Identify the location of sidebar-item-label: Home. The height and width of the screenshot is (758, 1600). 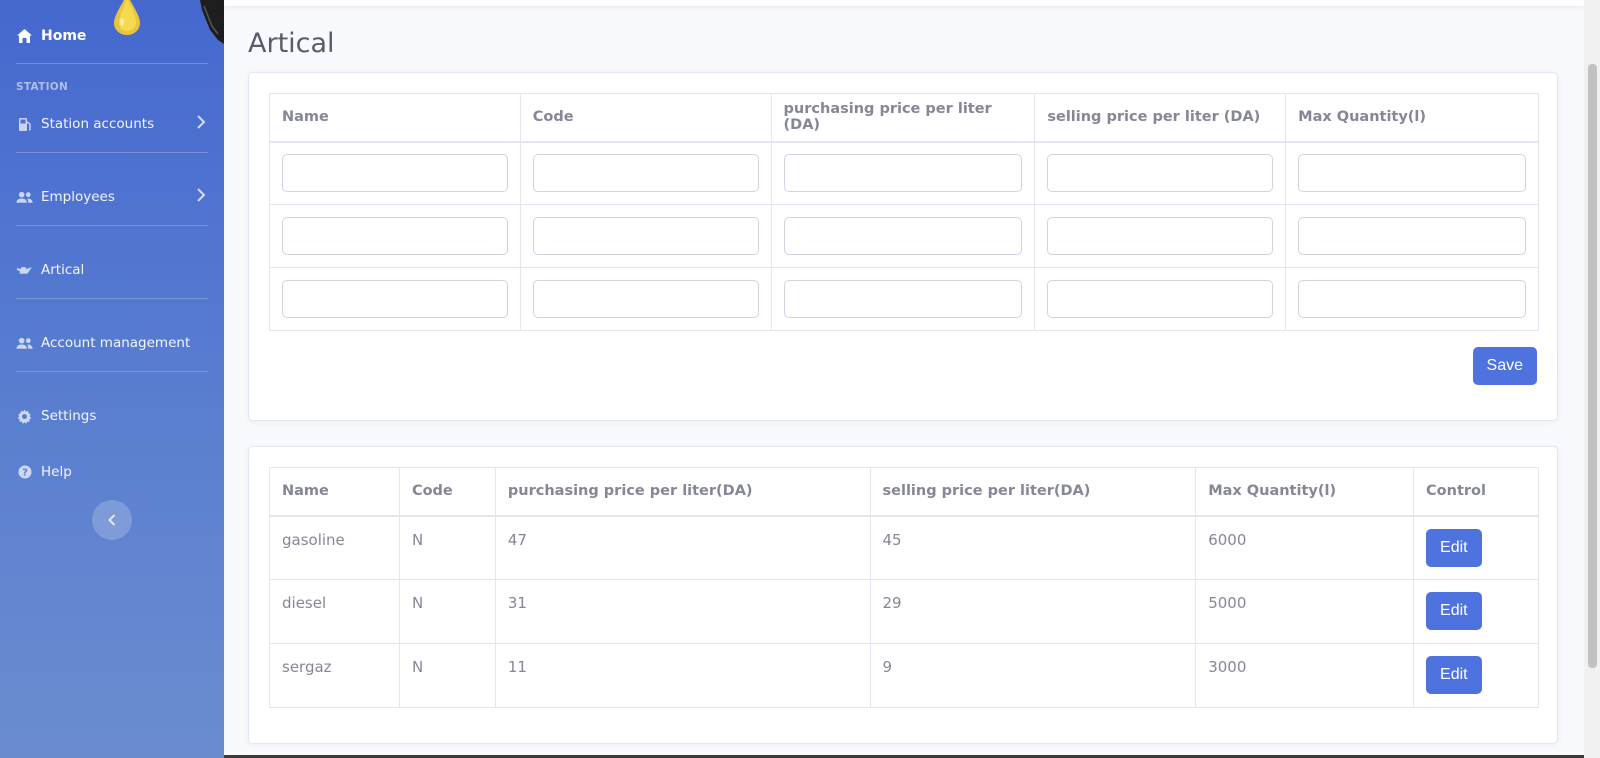
(64, 36).